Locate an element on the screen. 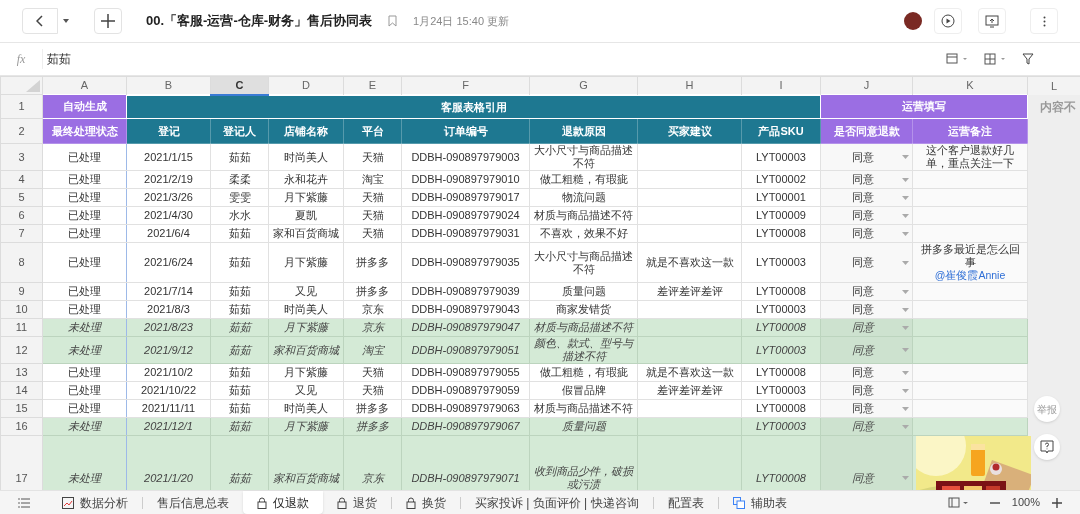  sheet-tab: 数据分析 is located at coordinates (95, 502).